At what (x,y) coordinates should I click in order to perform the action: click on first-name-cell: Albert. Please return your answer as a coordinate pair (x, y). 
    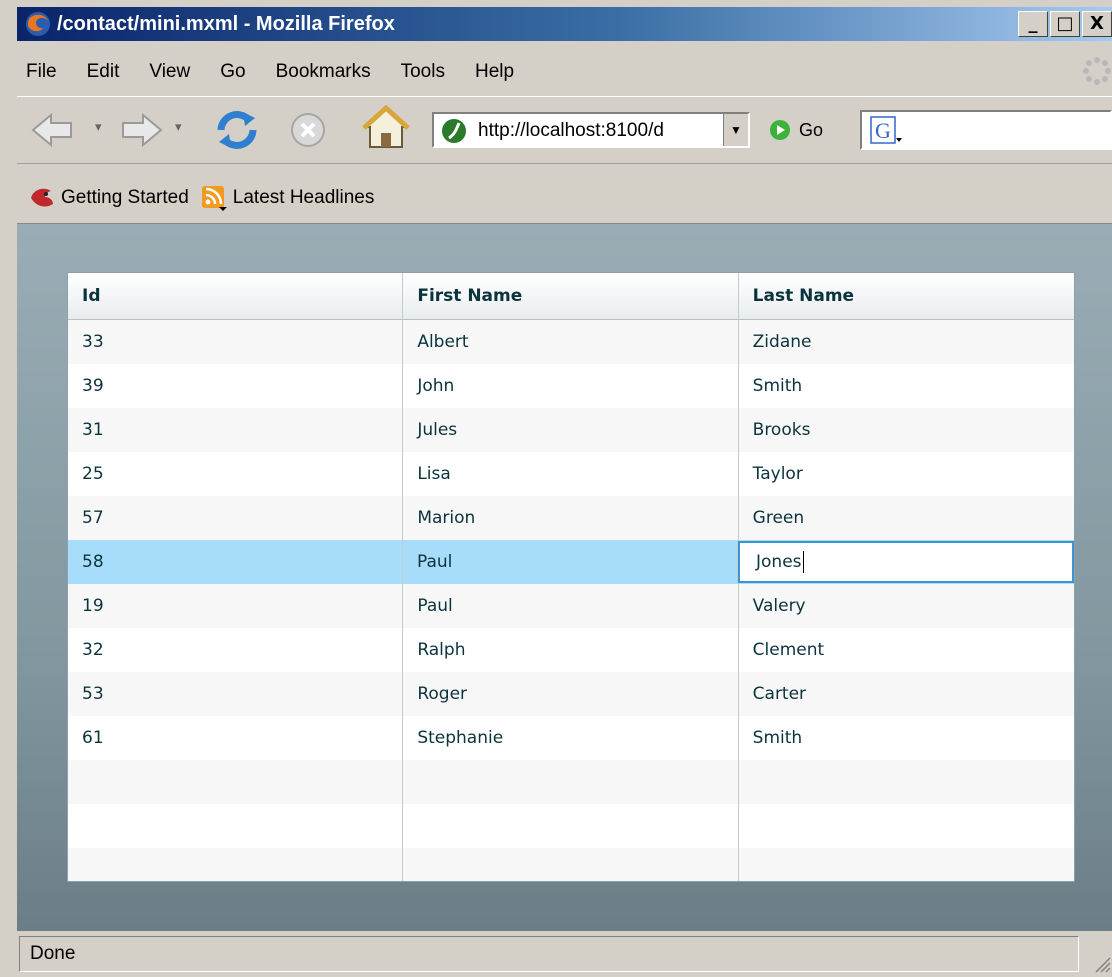
    Looking at the image, I should click on (571, 342).